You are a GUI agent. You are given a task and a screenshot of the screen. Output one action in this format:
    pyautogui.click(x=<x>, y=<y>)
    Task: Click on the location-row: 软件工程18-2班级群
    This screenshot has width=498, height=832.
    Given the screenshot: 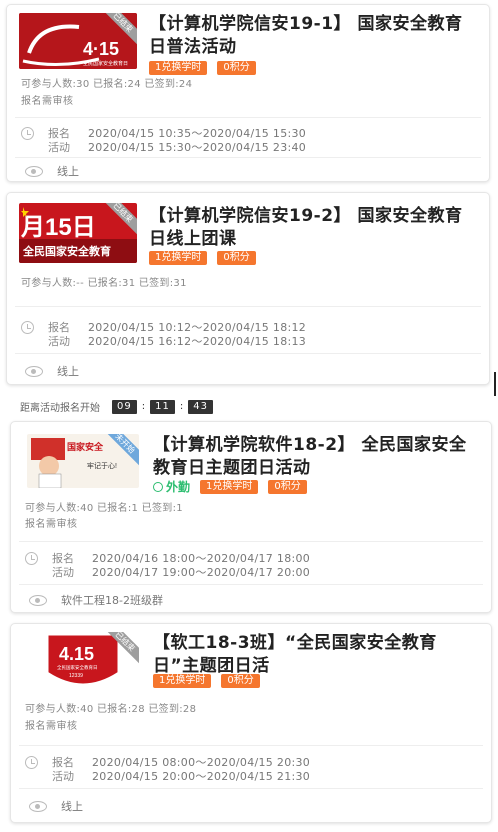 What is the action you would take?
    pyautogui.click(x=96, y=600)
    